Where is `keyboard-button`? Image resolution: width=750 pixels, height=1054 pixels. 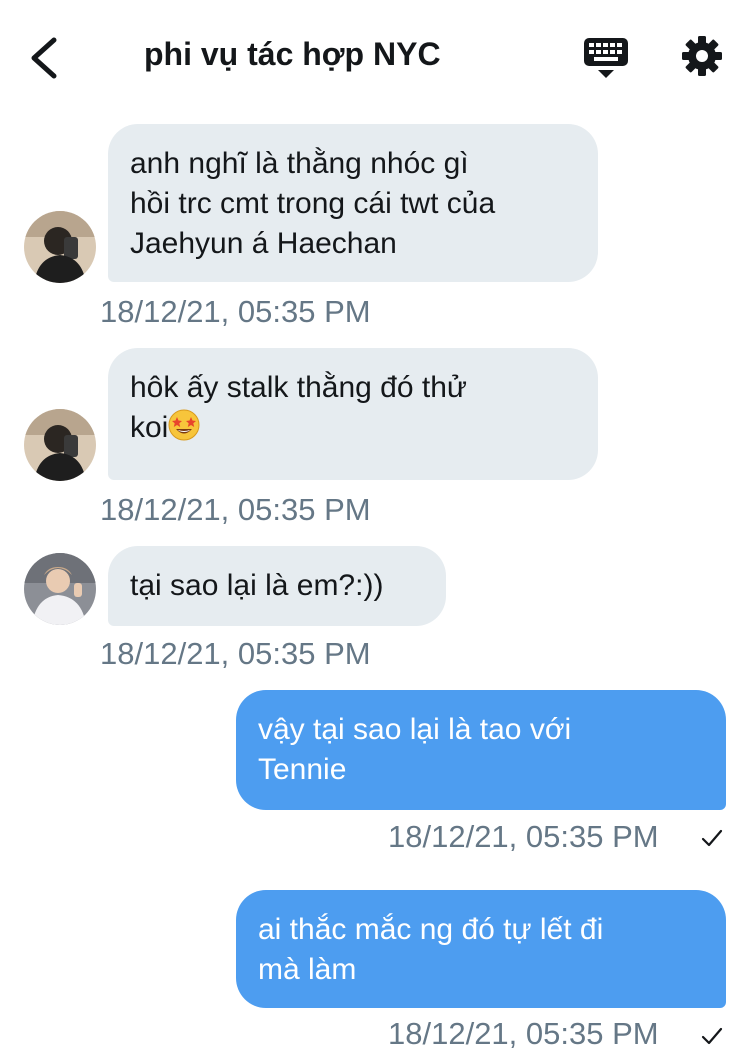 keyboard-button is located at coordinates (606, 58).